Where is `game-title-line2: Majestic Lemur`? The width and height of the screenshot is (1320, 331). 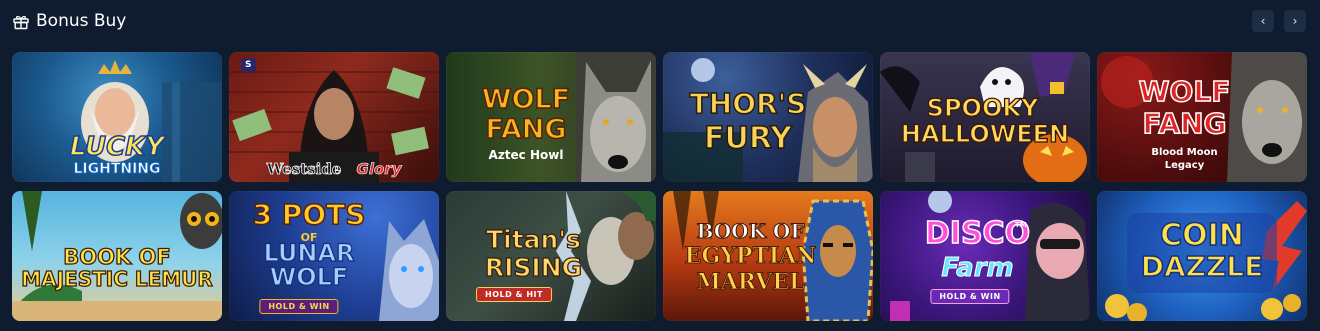 game-title-line2: Majestic Lemur is located at coordinates (117, 279).